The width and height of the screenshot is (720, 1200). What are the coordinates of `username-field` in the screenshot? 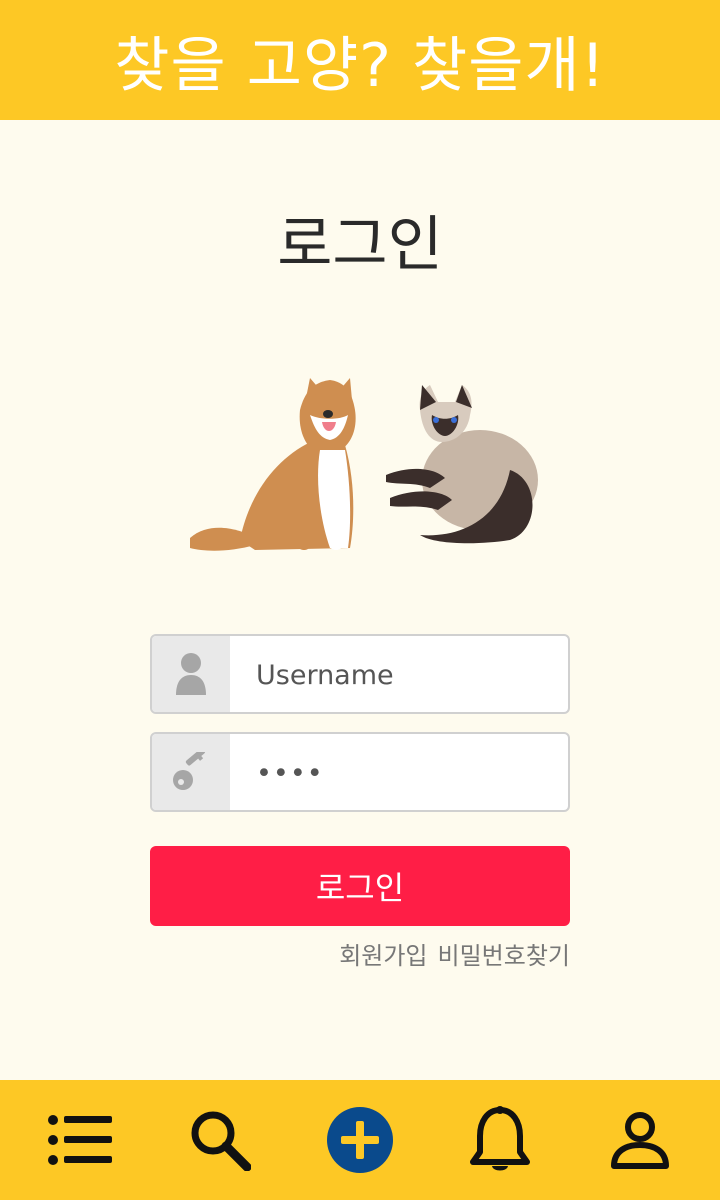 It's located at (360, 674).